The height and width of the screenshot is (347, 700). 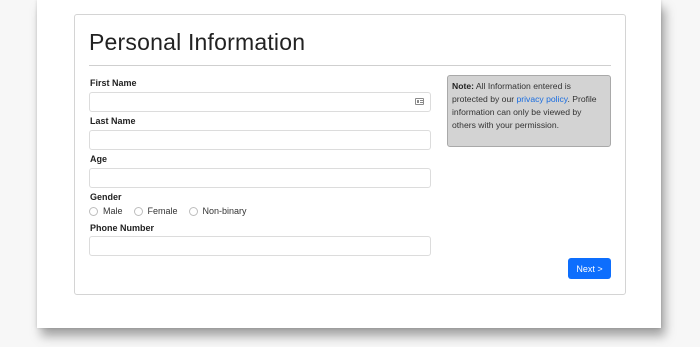 I want to click on next-button: Next >, so click(x=589, y=268).